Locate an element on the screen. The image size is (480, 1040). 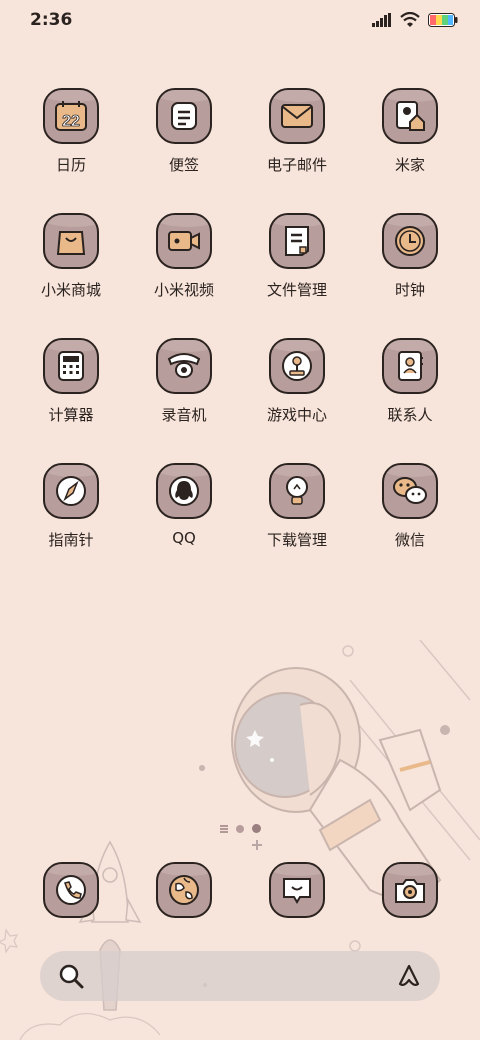
battery-icon is located at coordinates (443, 19).